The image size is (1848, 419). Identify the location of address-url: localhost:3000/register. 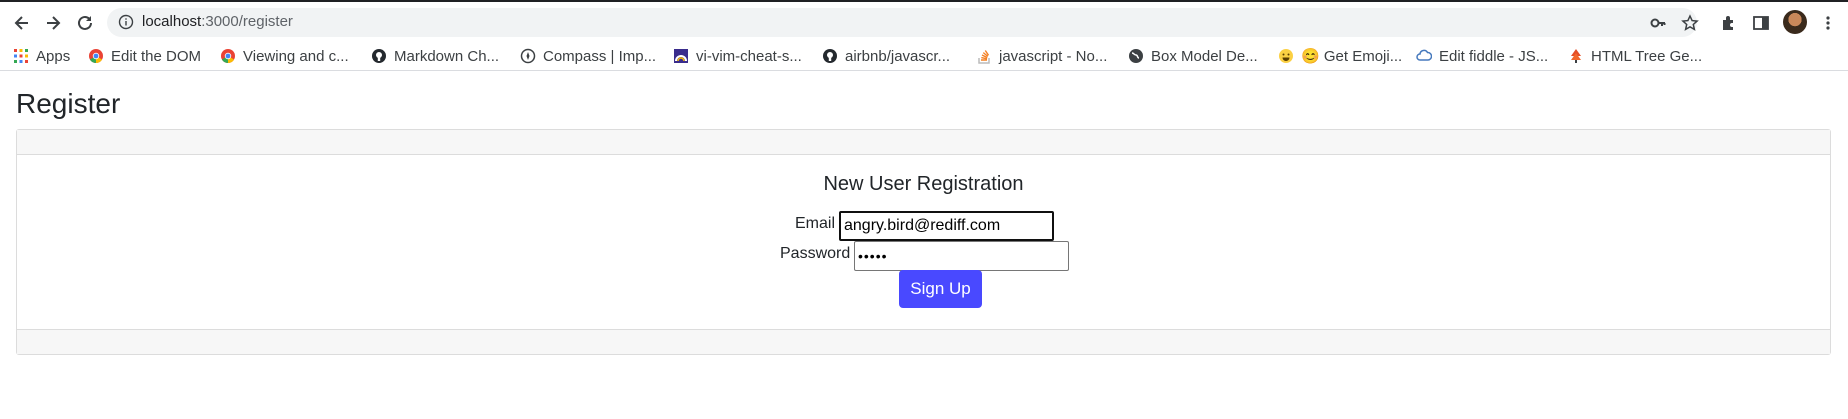
(217, 21).